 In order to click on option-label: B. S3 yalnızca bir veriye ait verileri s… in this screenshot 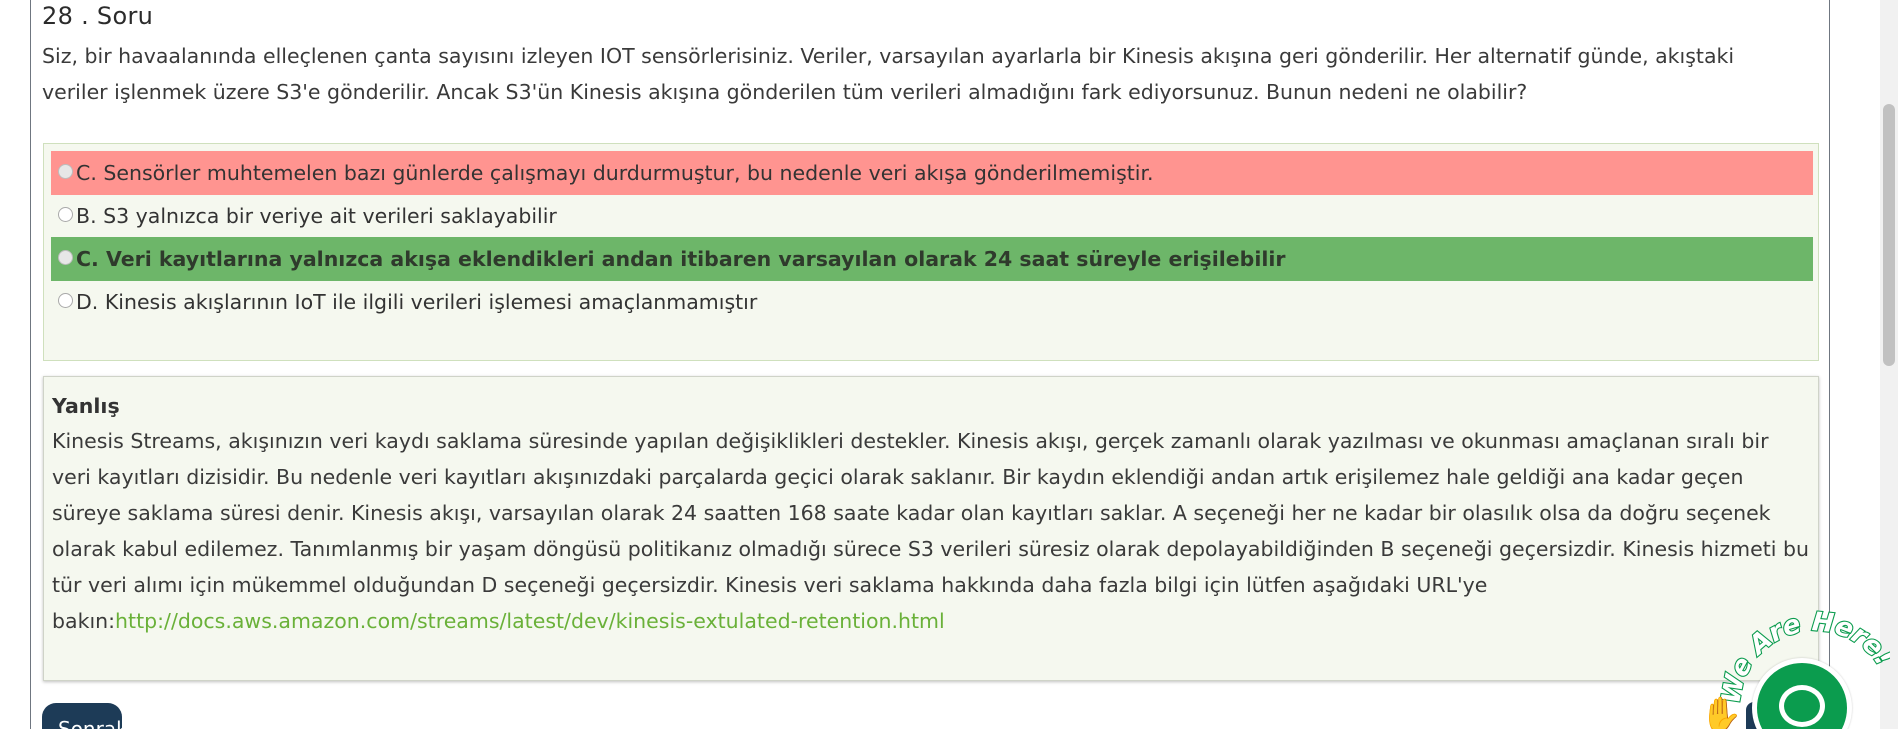, I will do `click(316, 216)`.